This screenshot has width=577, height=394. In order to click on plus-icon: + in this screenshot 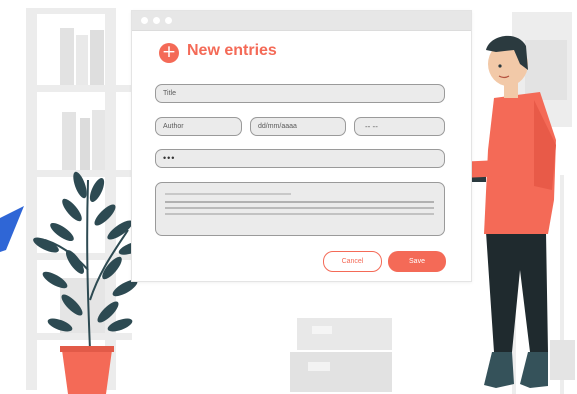, I will do `click(169, 53)`.